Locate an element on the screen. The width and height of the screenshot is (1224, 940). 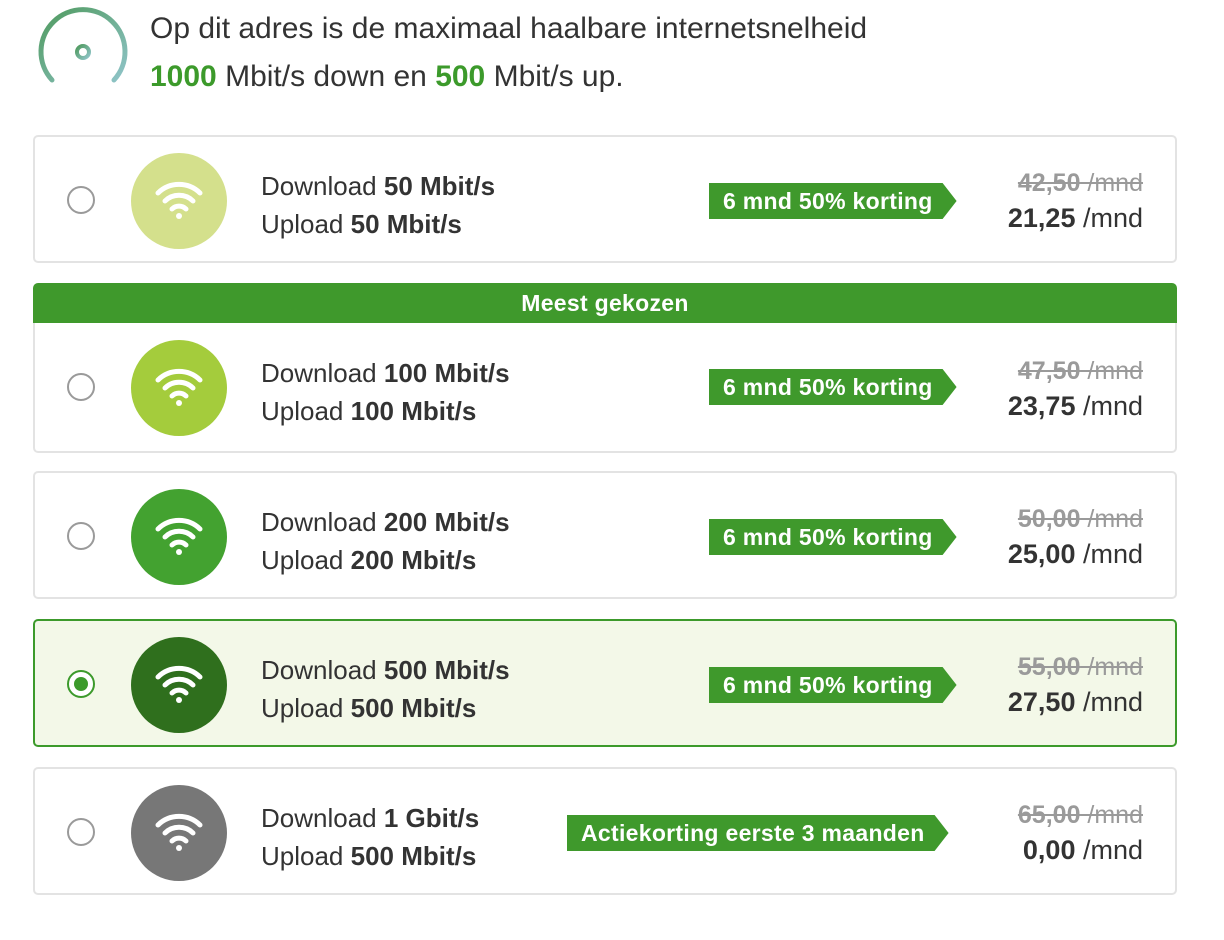
up-text: Mbit/s up. is located at coordinates (554, 76).